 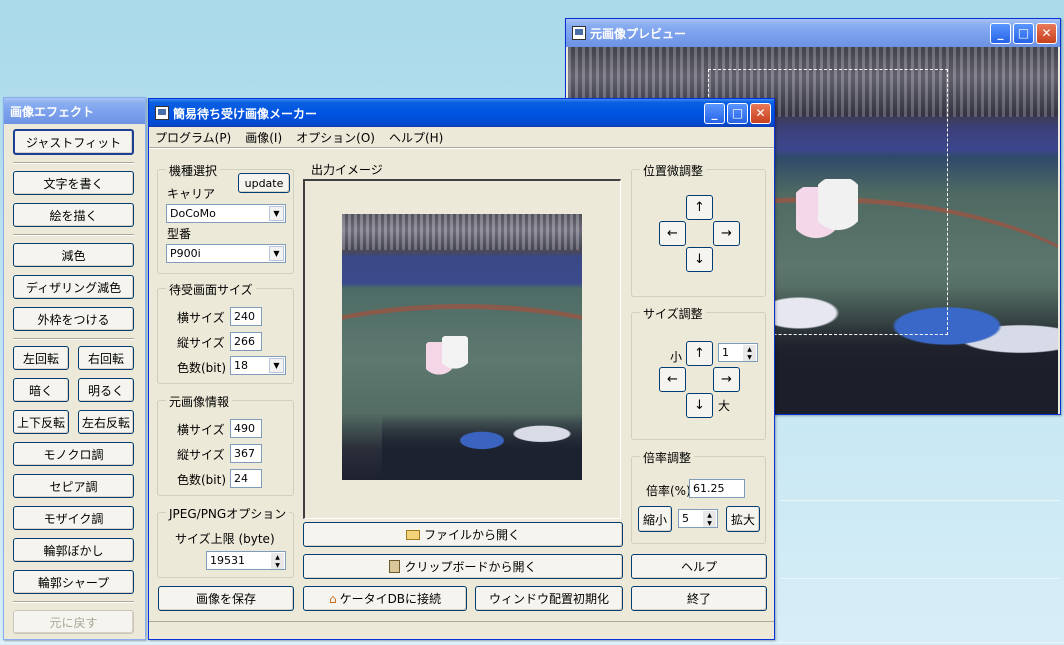 I want to click on output-label: 出力イメージ, so click(x=347, y=170).